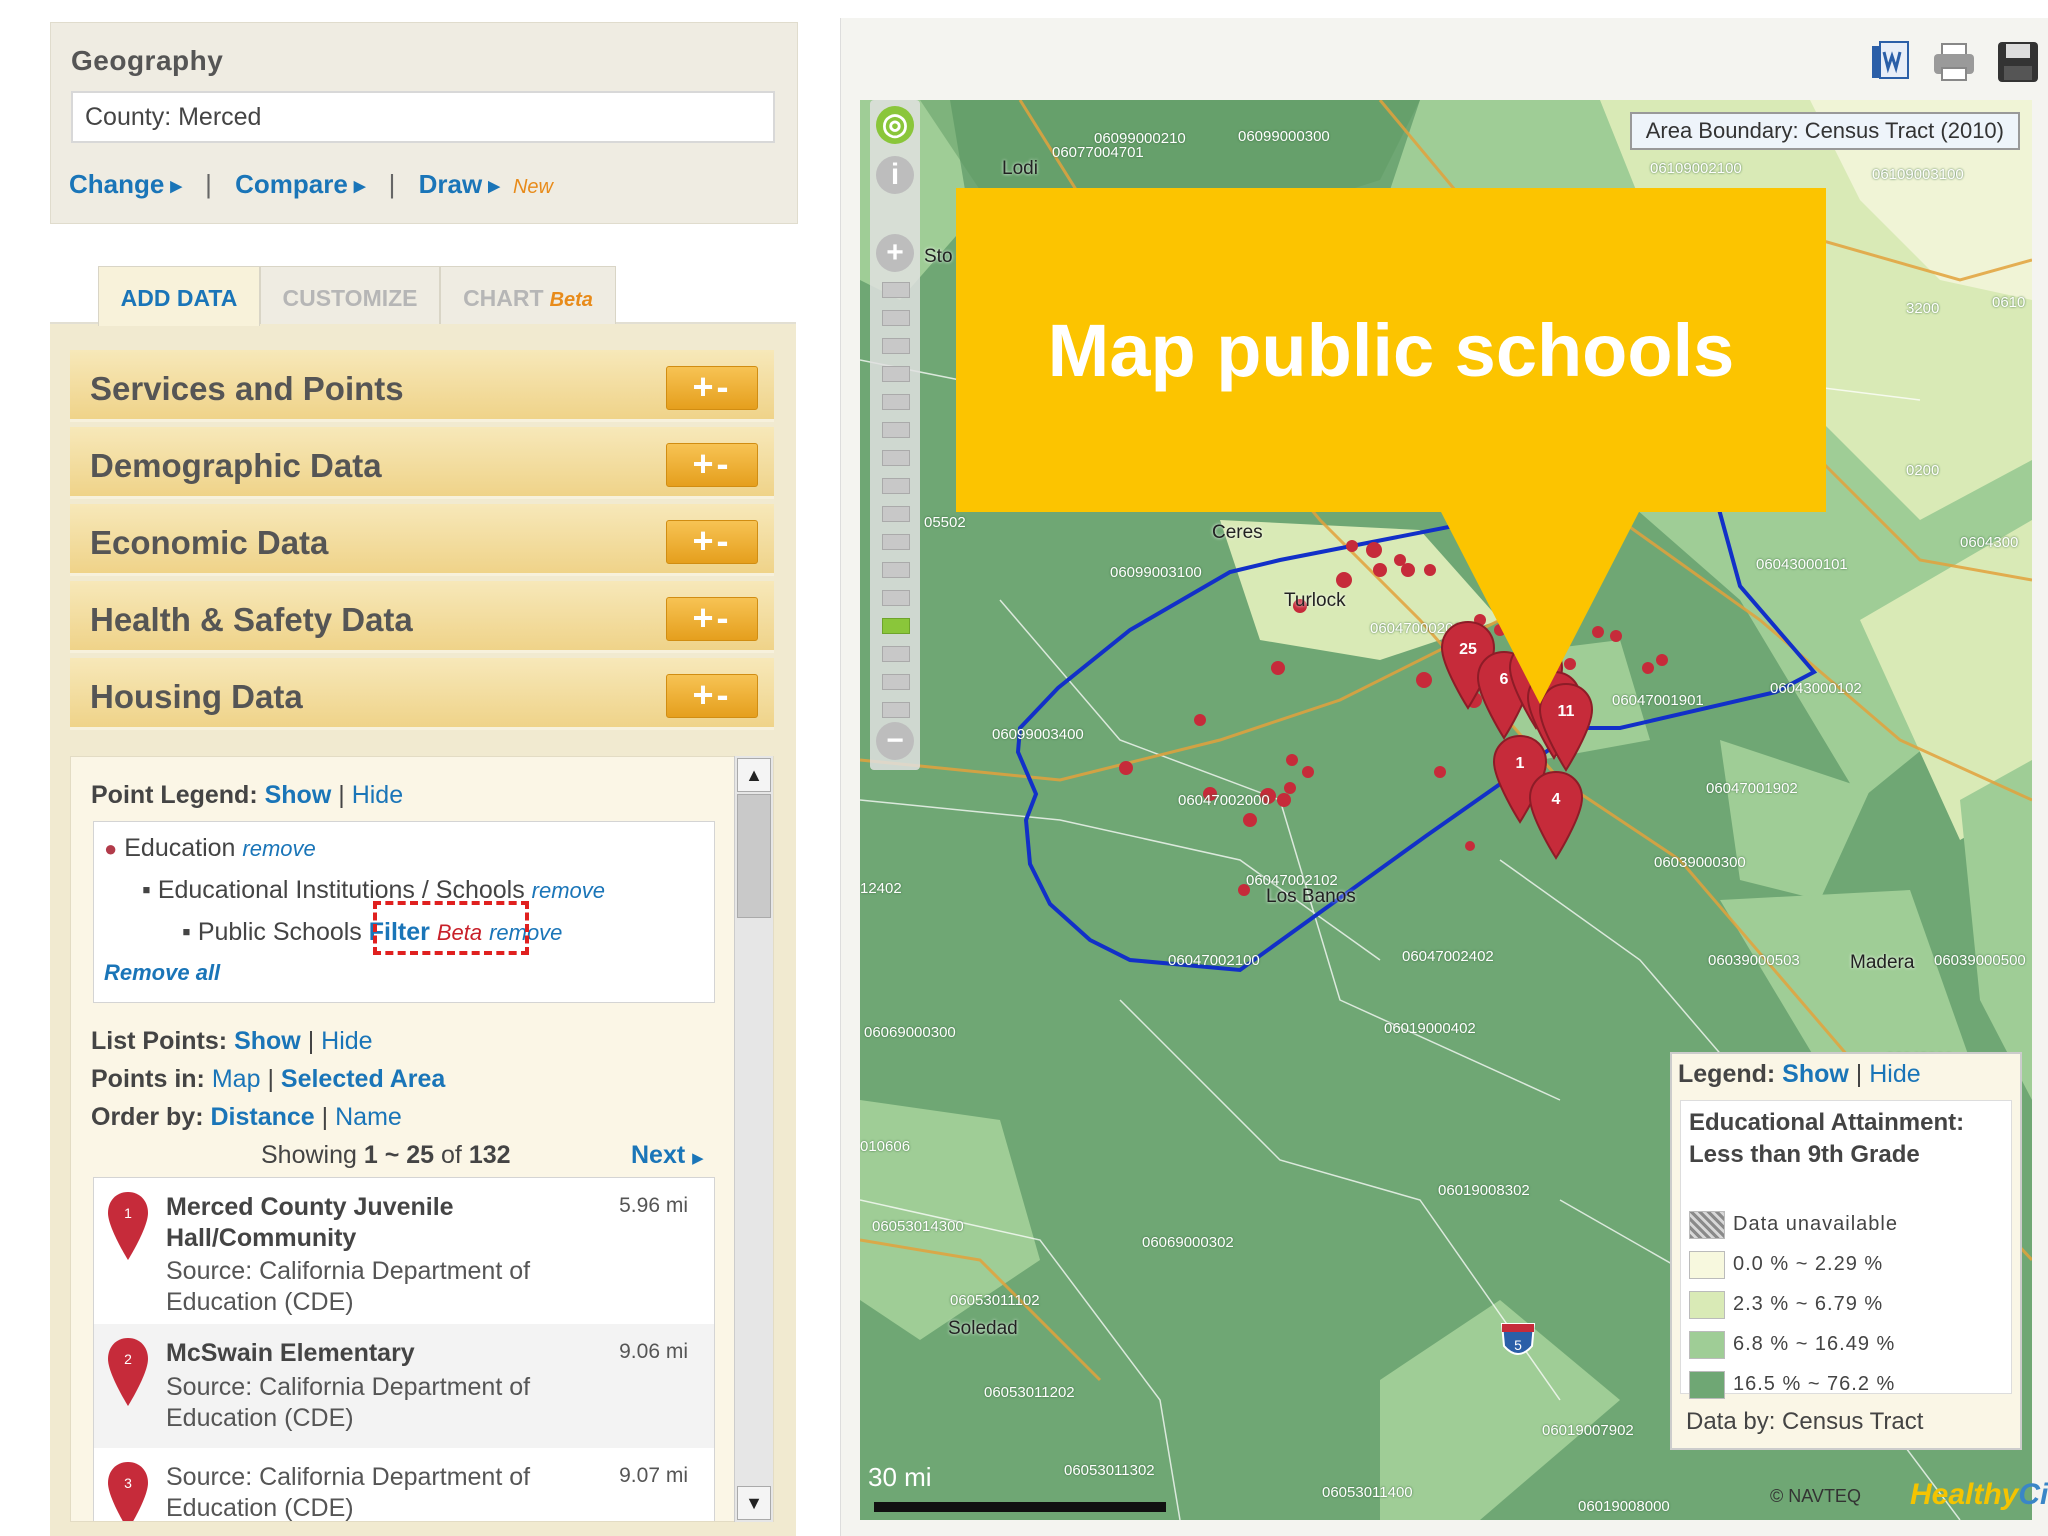 This screenshot has height=1536, width=2048. I want to click on globe-icon: ◎, so click(895, 125).